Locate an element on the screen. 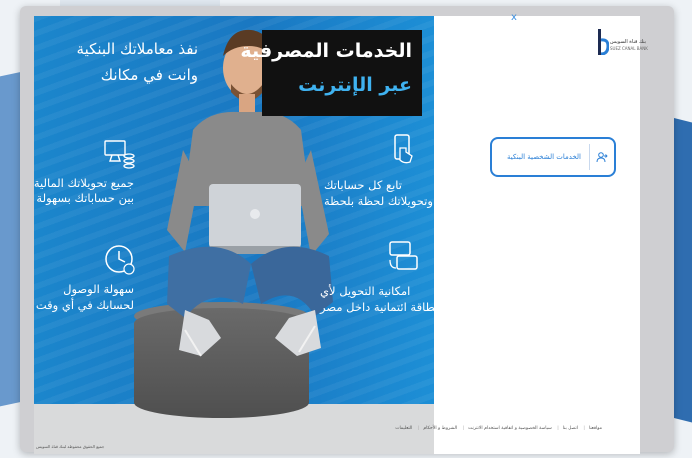 The image size is (692, 458). feature-card-line-2: بطاقة ائتمانية داخل مصر is located at coordinates (377, 307).